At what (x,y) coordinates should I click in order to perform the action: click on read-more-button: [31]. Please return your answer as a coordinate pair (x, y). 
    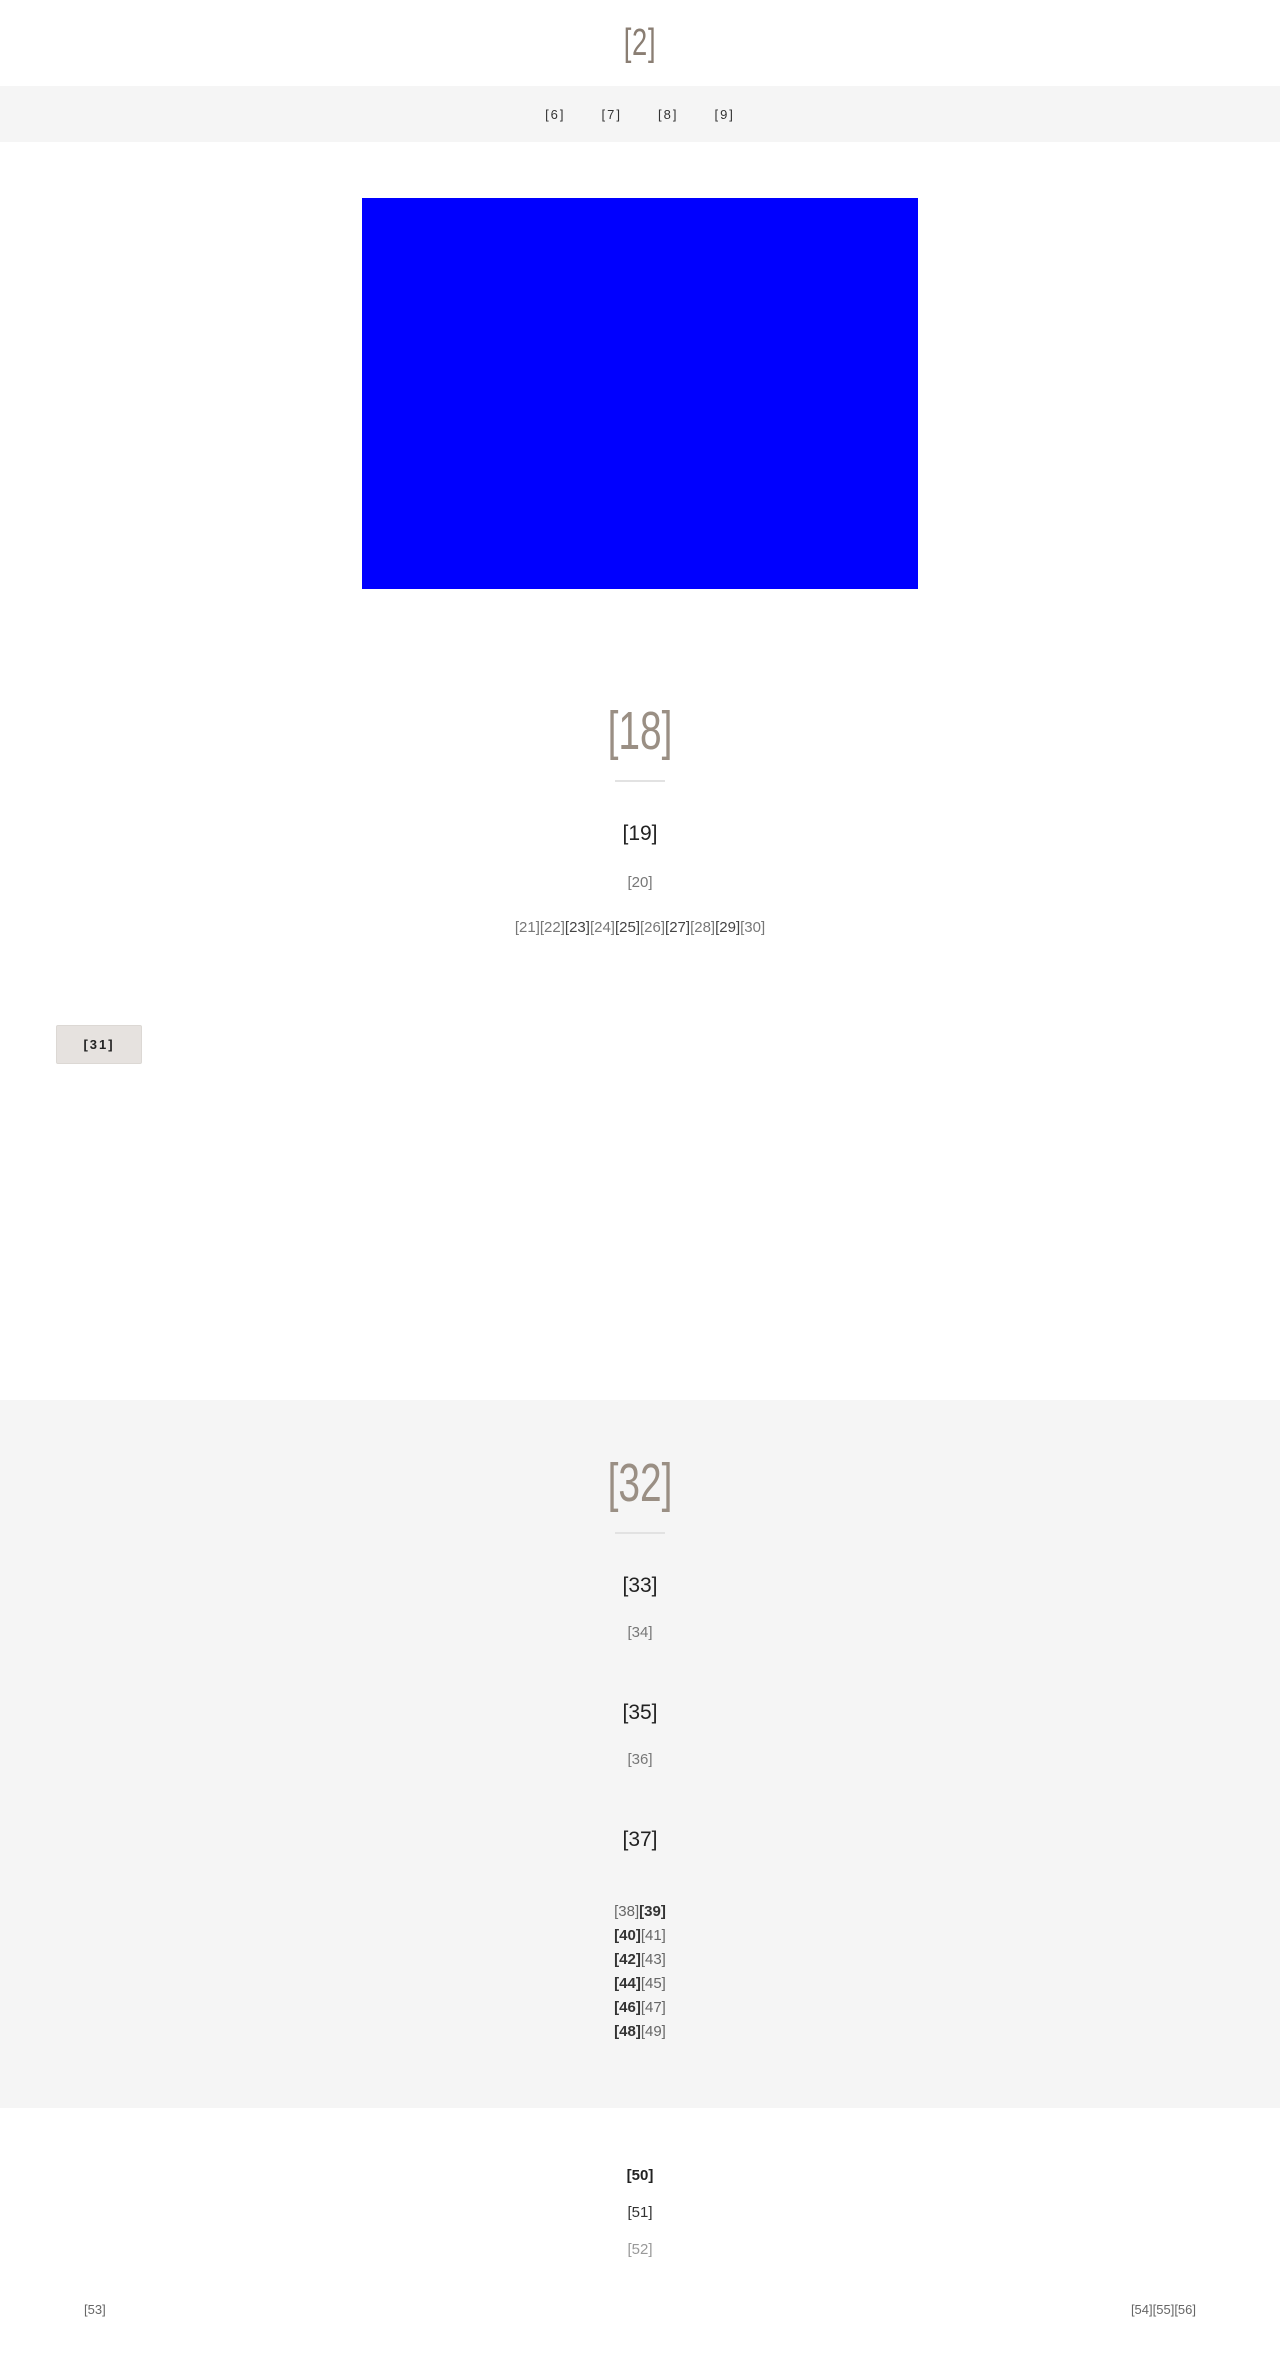
    Looking at the image, I should click on (99, 1044).